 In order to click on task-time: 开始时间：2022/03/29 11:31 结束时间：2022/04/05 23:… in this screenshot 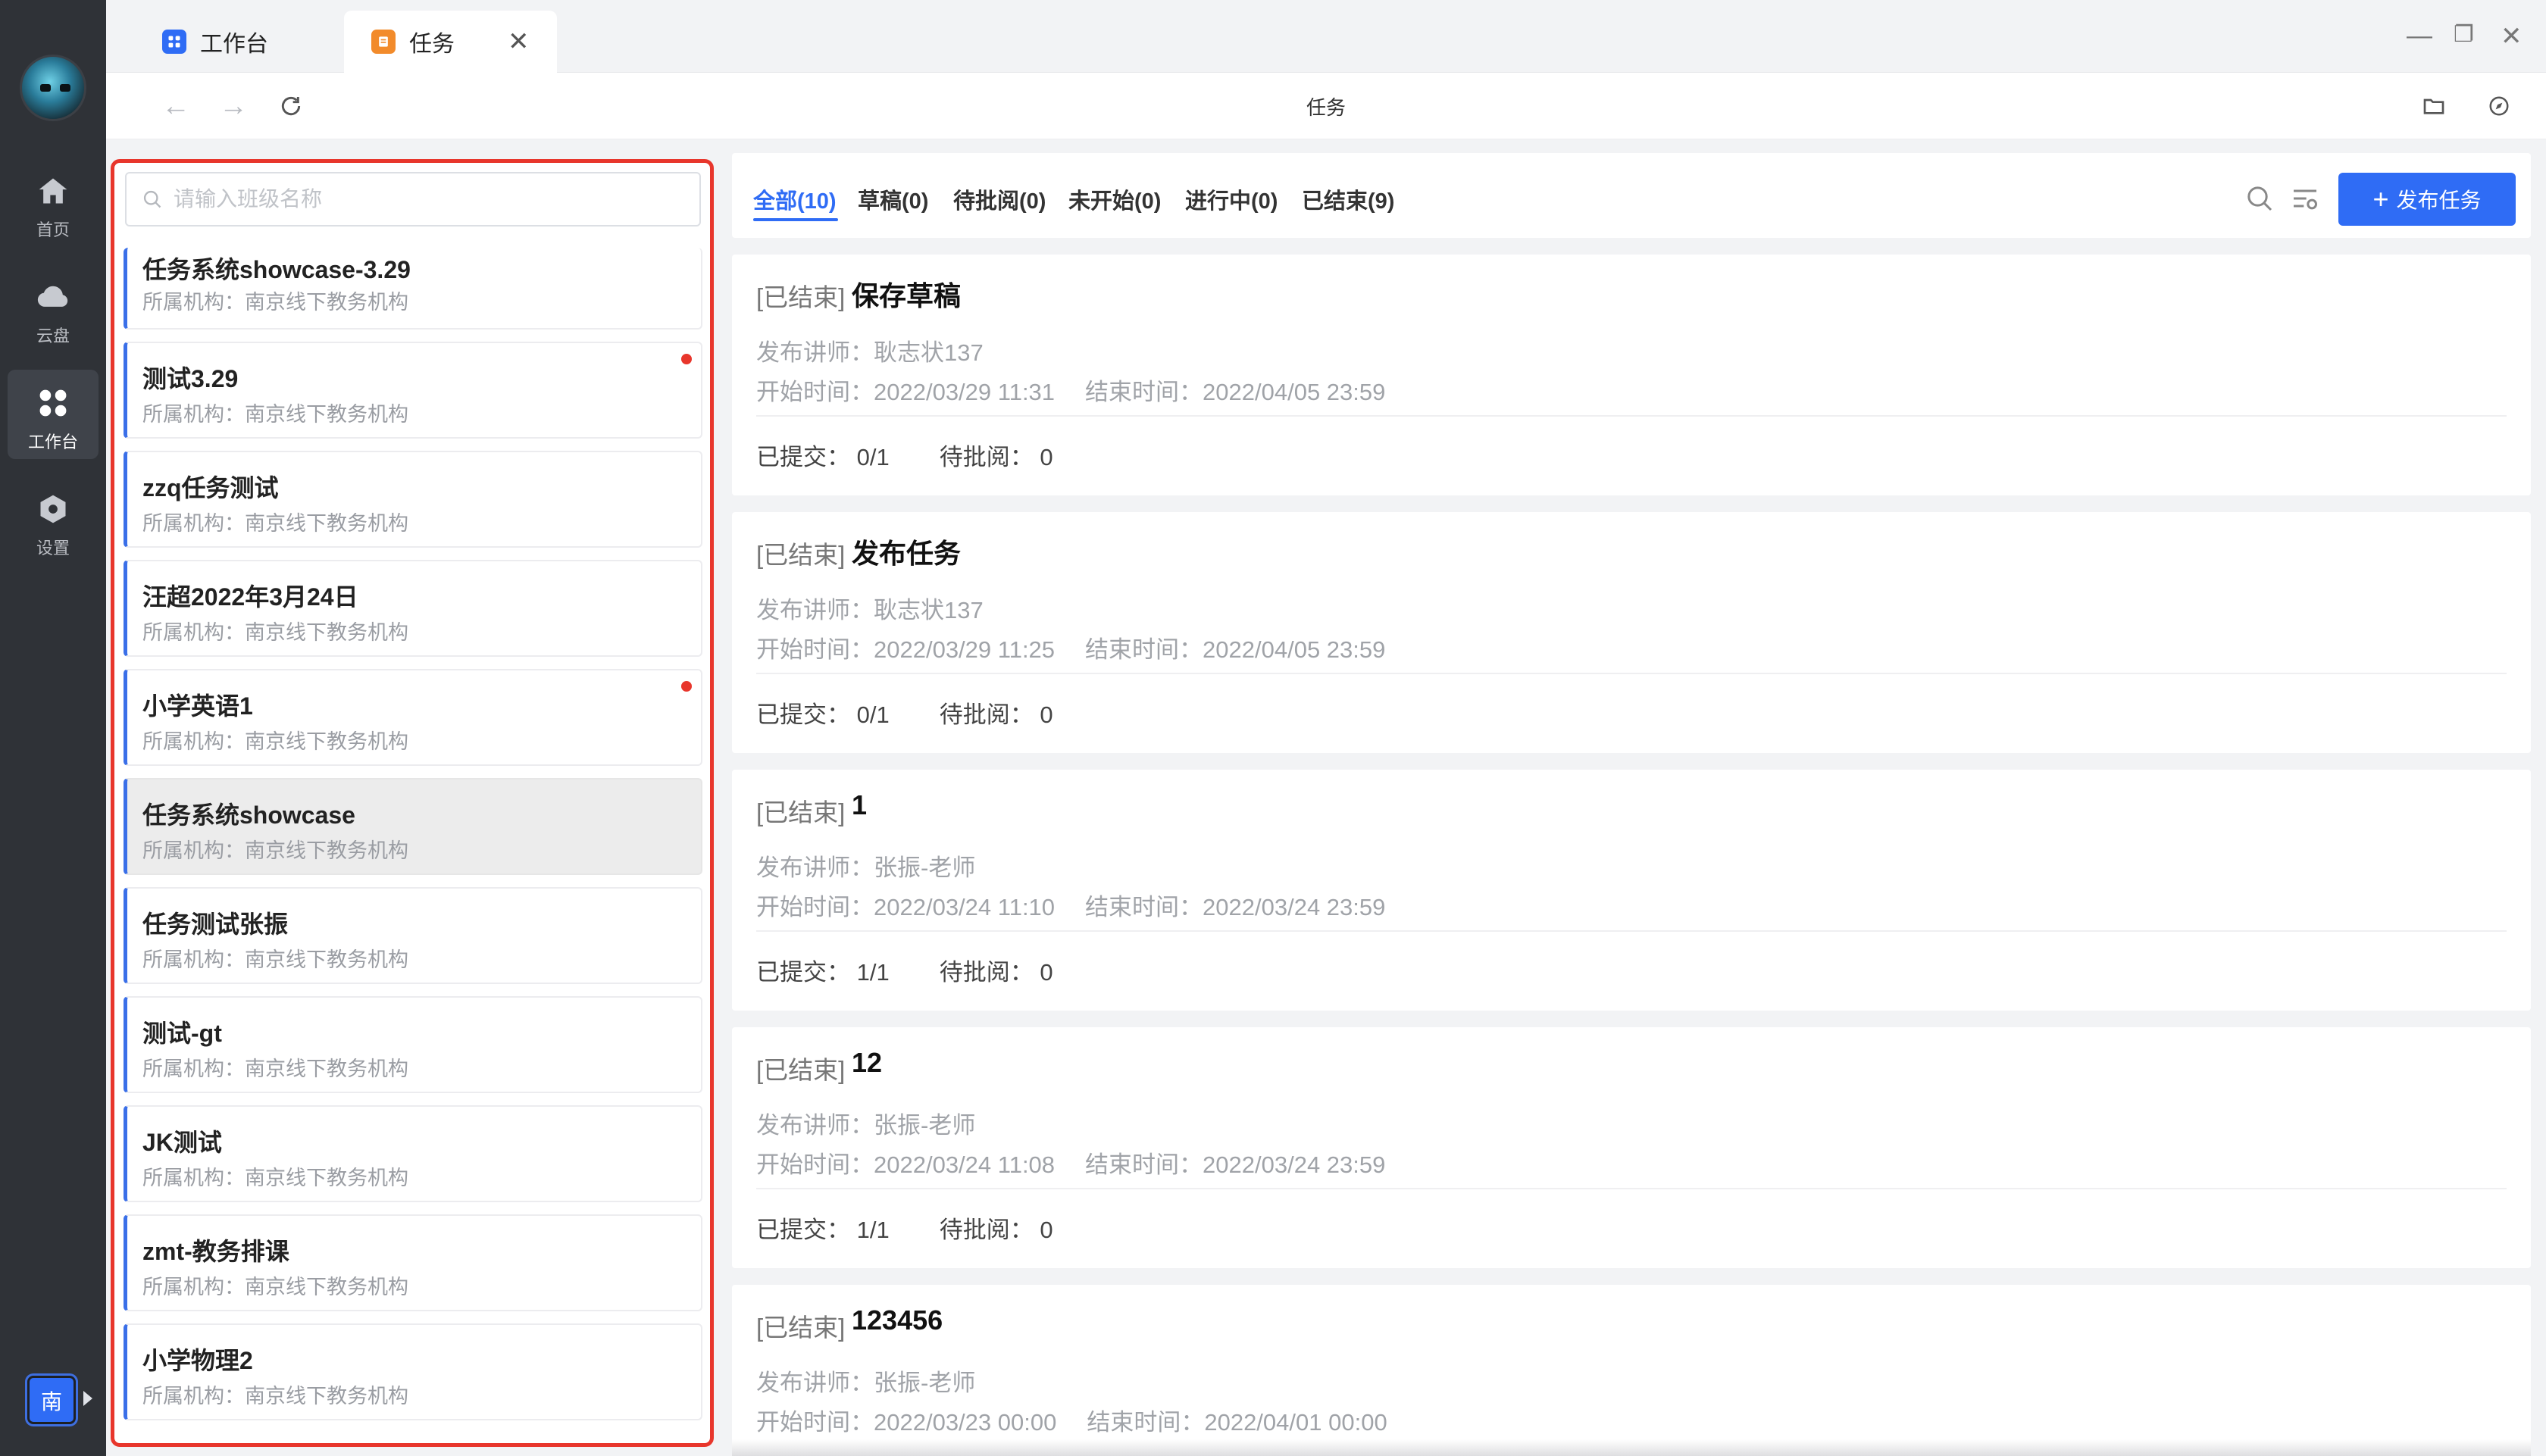, I will do `click(1071, 392)`.